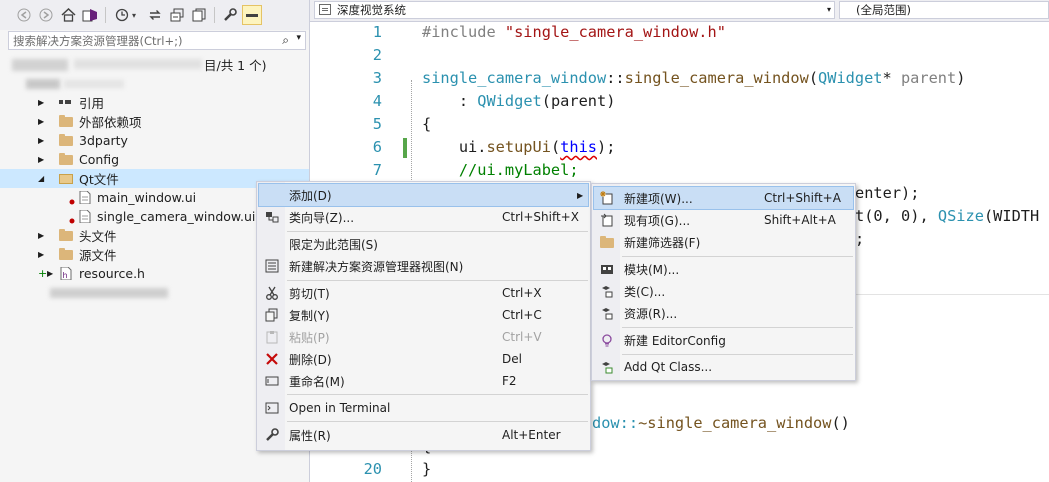  Describe the element at coordinates (154, 140) in the screenshot. I see `tree-item-3dparty: ▶ 3dparty` at that location.